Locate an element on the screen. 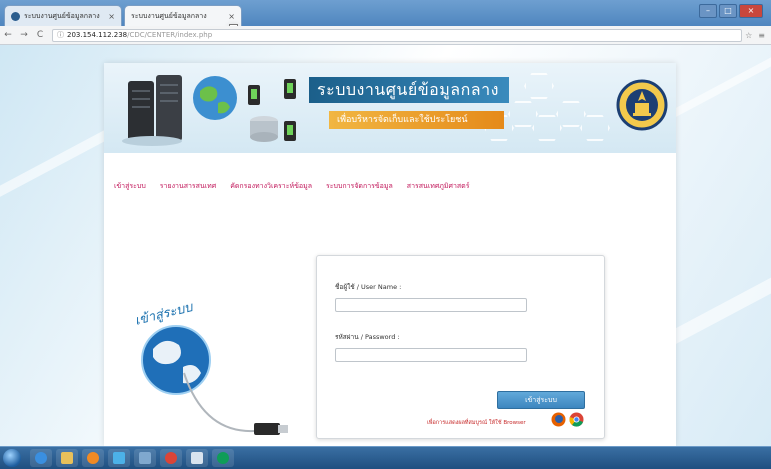 This screenshot has width=771, height=469. background-streak is located at coordinates (56, 170).